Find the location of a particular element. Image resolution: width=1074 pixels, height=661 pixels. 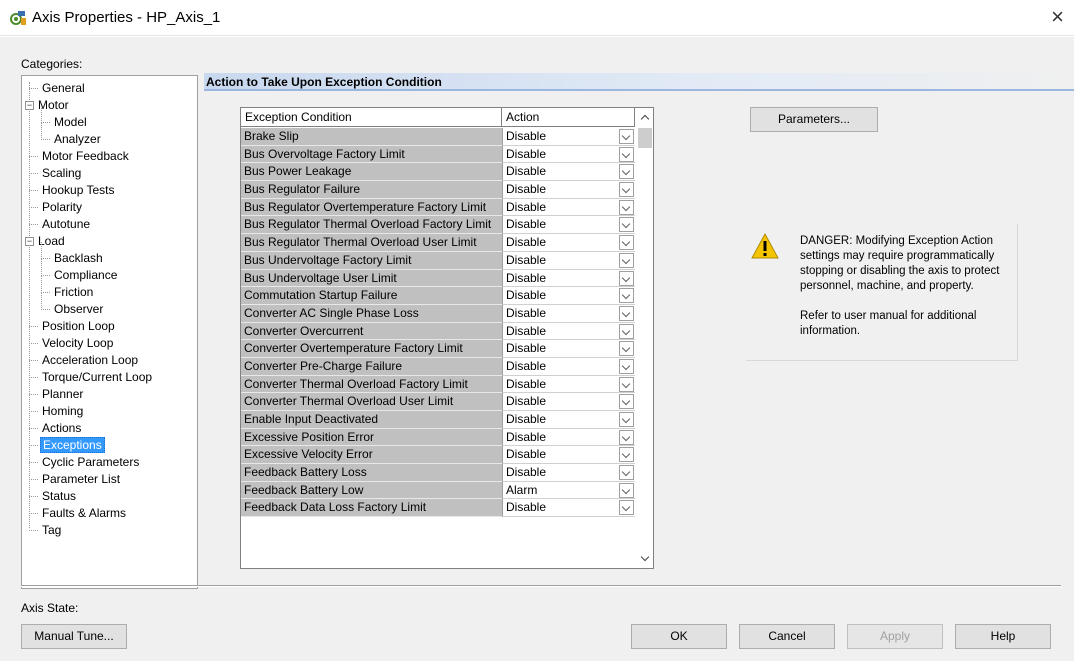

tree-item-faults-alarms: Faults & Alarms is located at coordinates (84, 513).